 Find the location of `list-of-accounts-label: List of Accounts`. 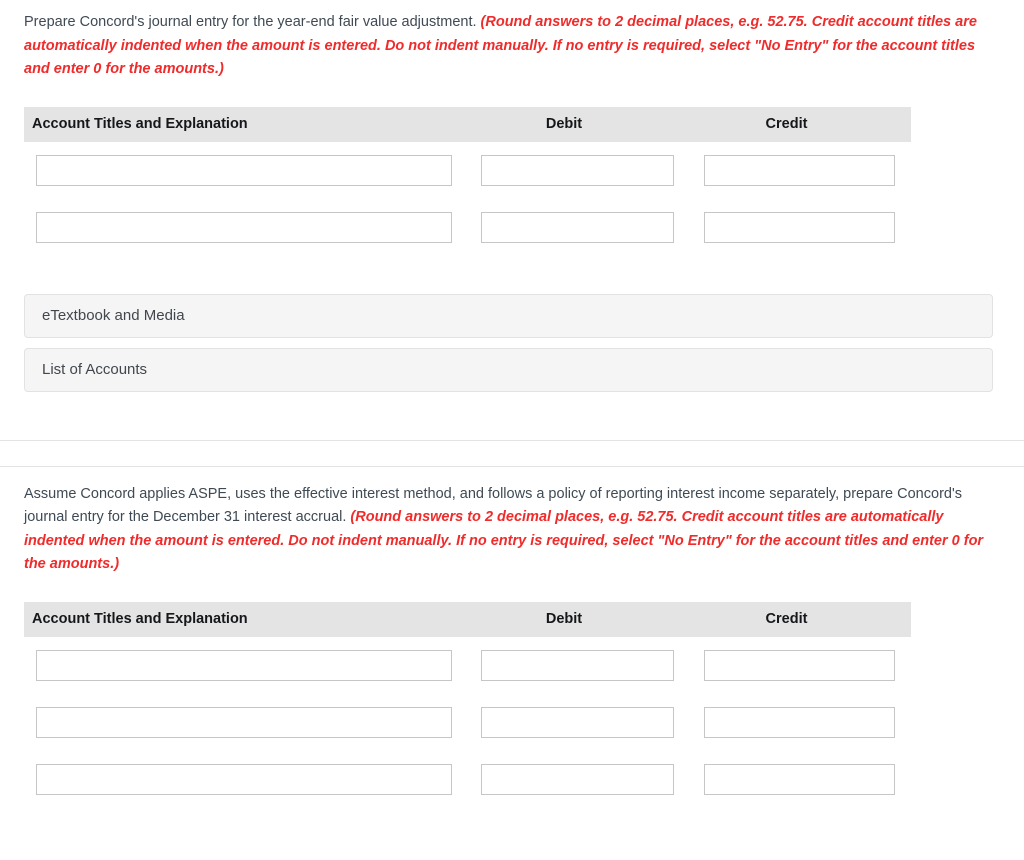

list-of-accounts-label: List of Accounts is located at coordinates (95, 369).